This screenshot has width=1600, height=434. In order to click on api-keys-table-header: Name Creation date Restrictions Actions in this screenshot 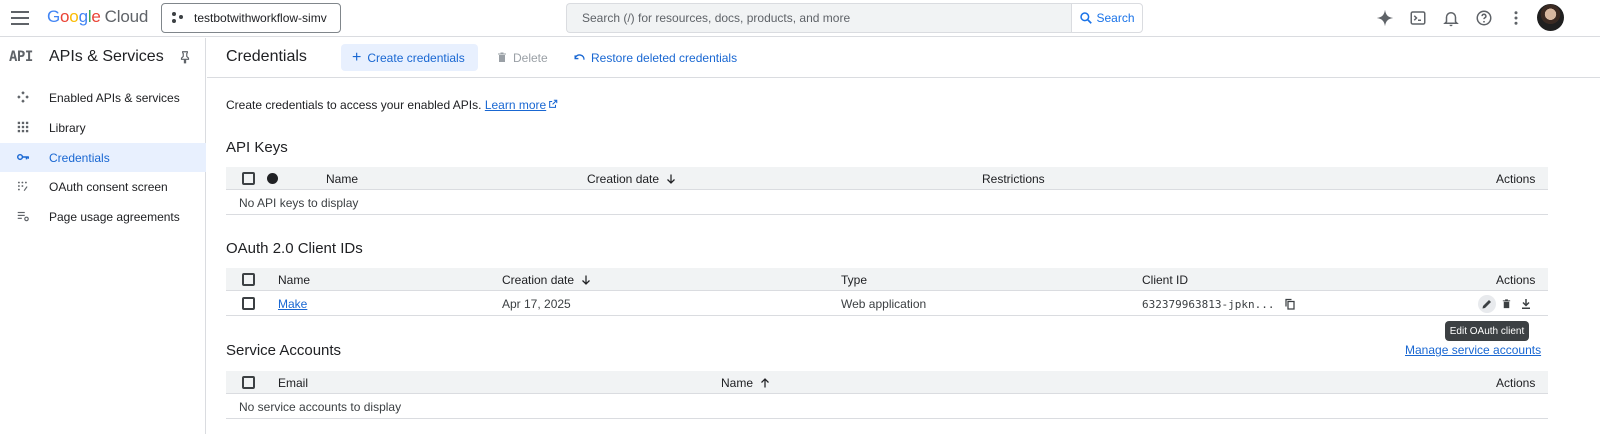, I will do `click(887, 178)`.